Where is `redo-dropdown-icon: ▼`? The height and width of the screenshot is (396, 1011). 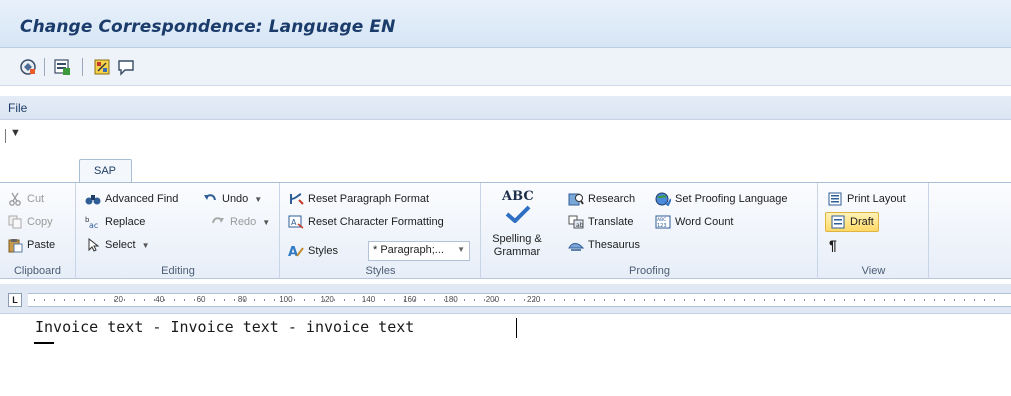 redo-dropdown-icon: ▼ is located at coordinates (266, 222).